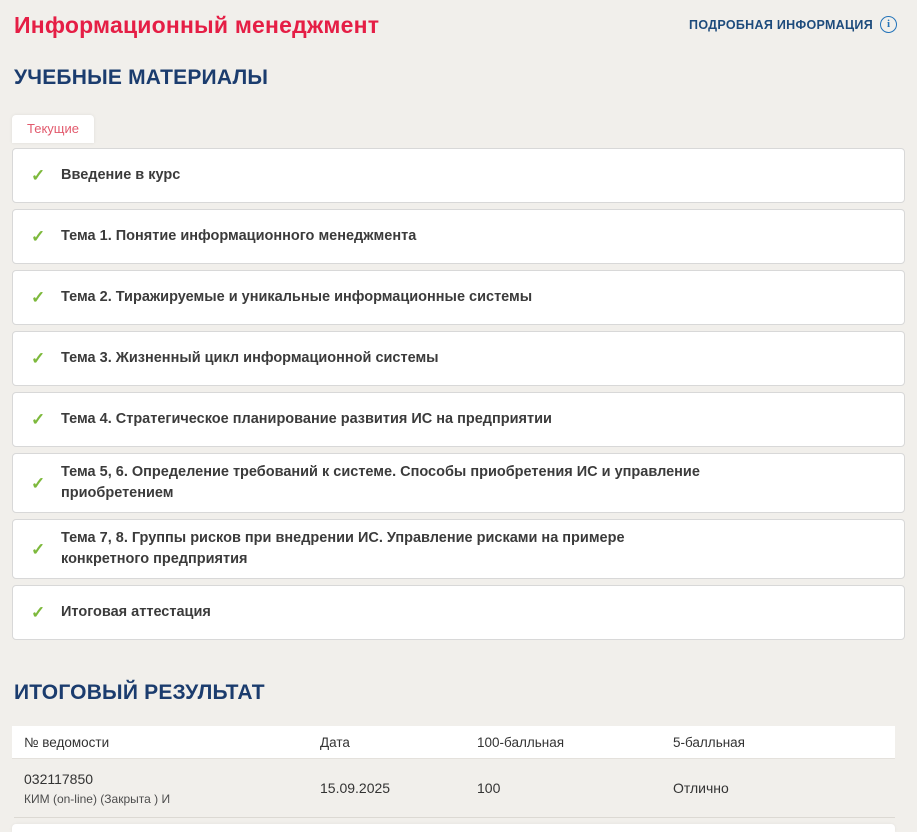  What do you see at coordinates (335, 743) in the screenshot?
I see `column-header-date: Дата` at bounding box center [335, 743].